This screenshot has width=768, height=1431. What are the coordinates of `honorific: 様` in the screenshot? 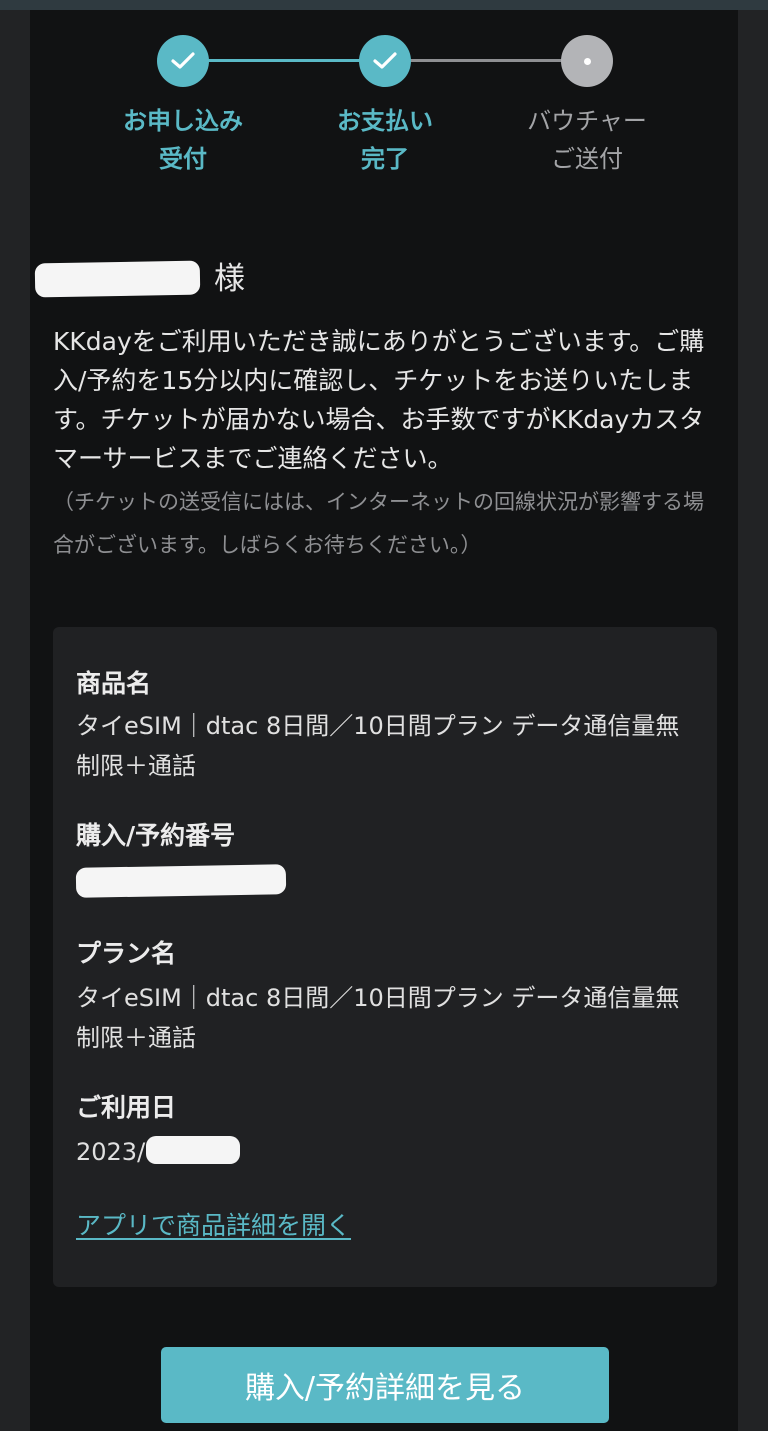 It's located at (229, 279).